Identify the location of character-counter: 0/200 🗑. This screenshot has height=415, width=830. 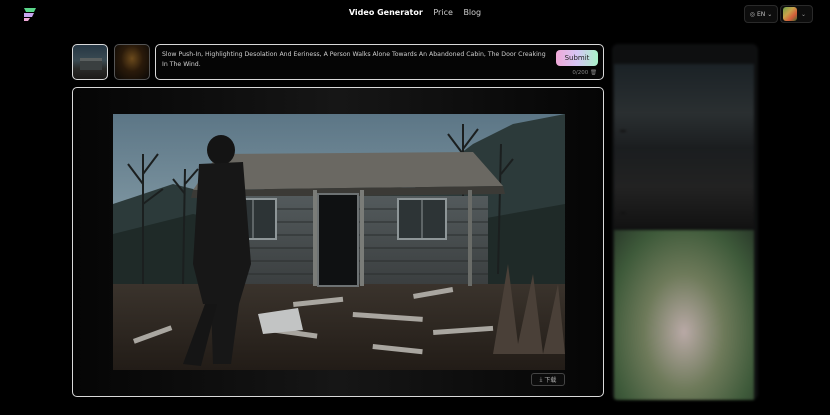
(584, 73).